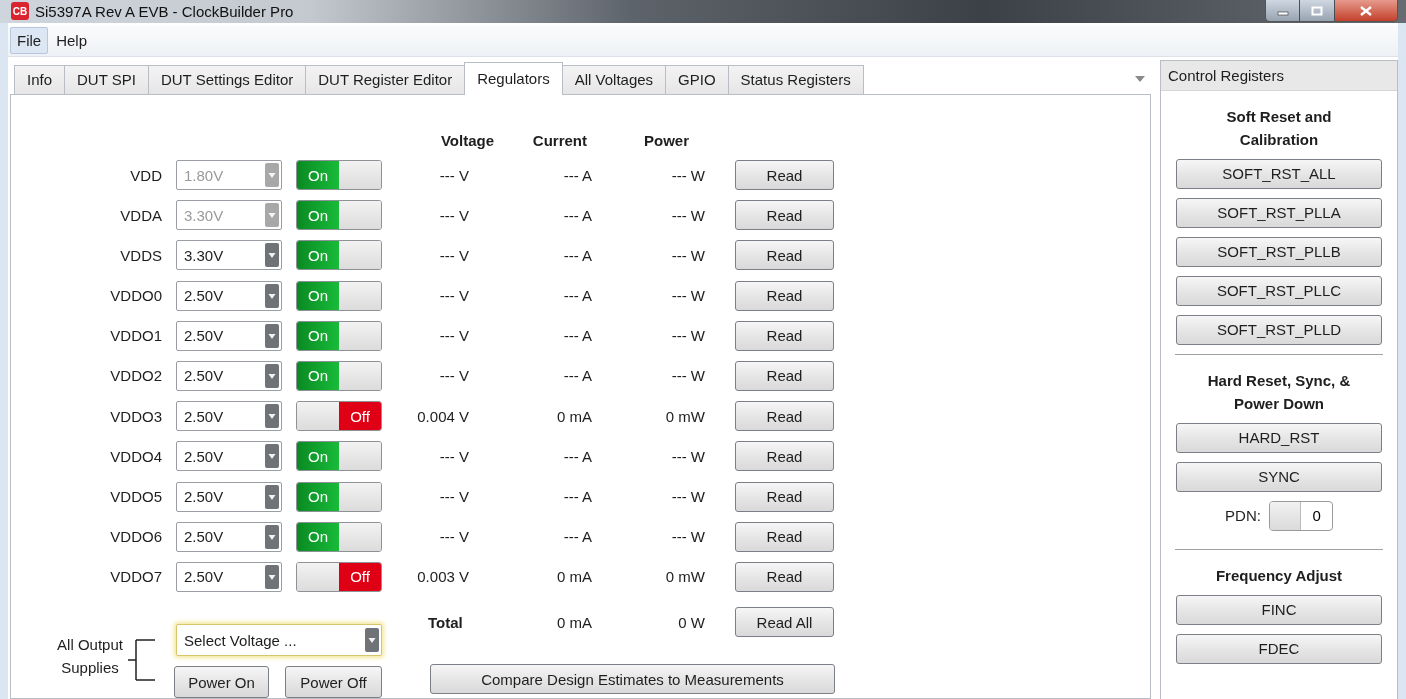 The width and height of the screenshot is (1406, 699). What do you see at coordinates (1365, 10) in the screenshot?
I see `close-button` at bounding box center [1365, 10].